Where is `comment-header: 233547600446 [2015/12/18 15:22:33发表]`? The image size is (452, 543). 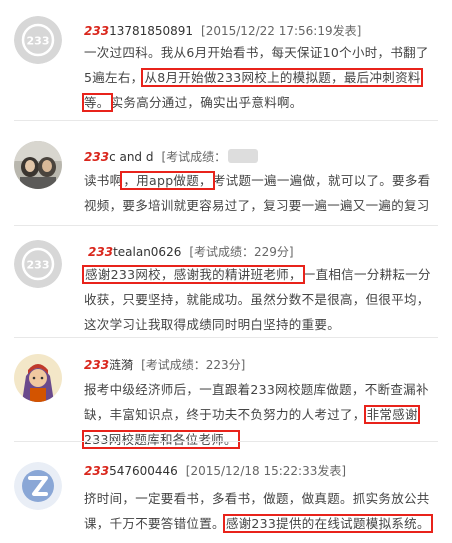
comment-header: 233547600446 [2015/12/18 15:22:33发表] is located at coordinates (215, 471).